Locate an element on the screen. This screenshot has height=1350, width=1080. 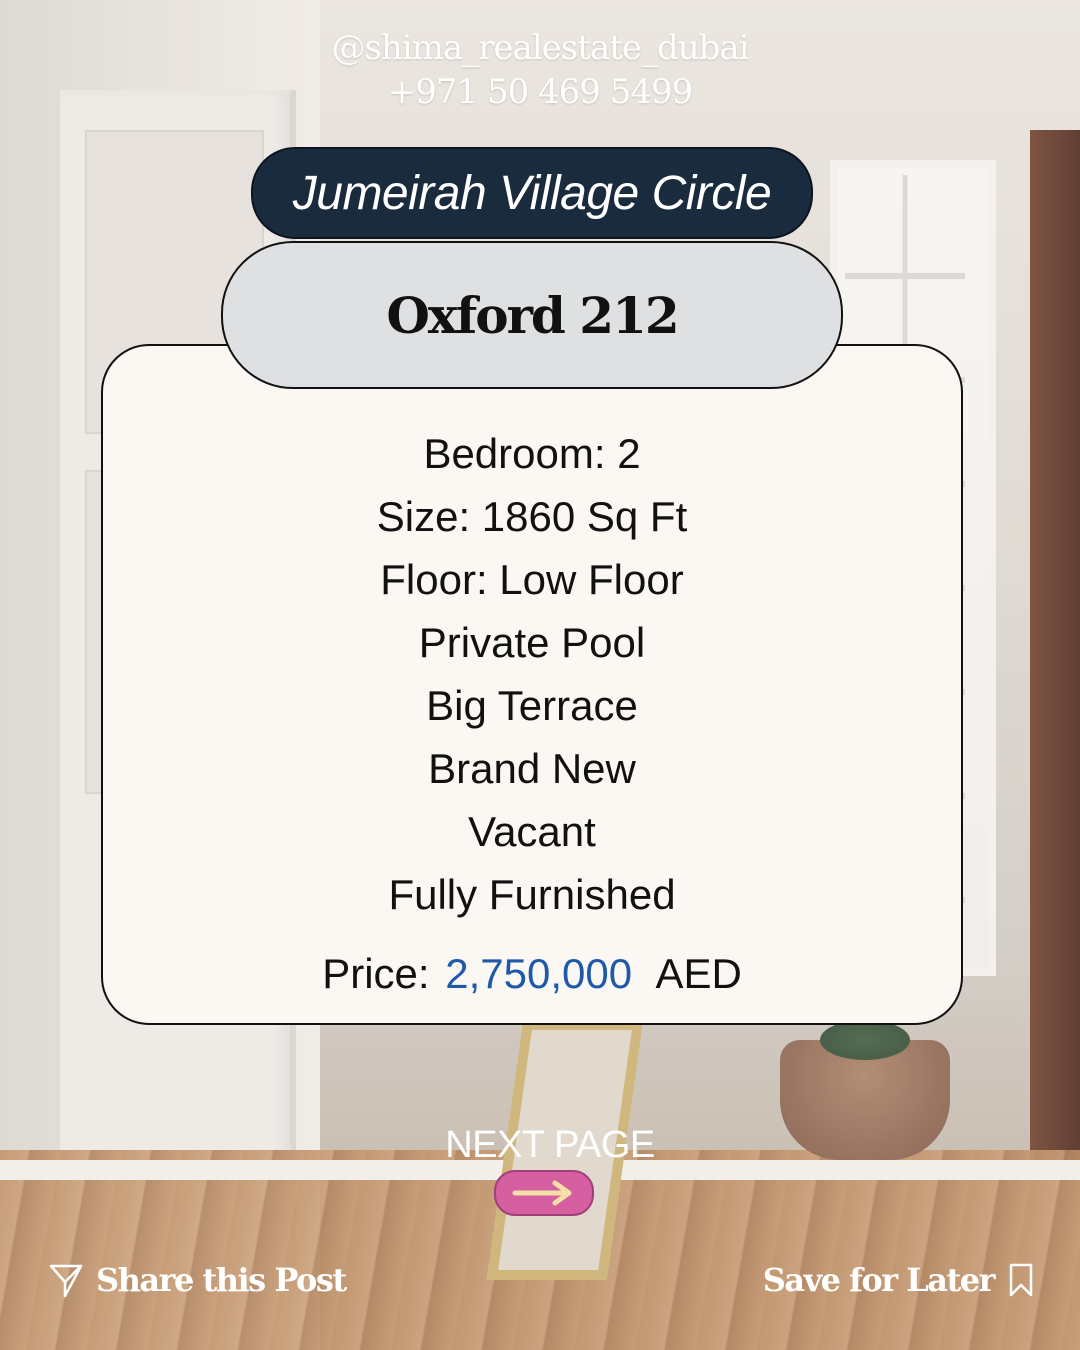
location-label: Jumeirah Village Circle is located at coordinates (532, 193).